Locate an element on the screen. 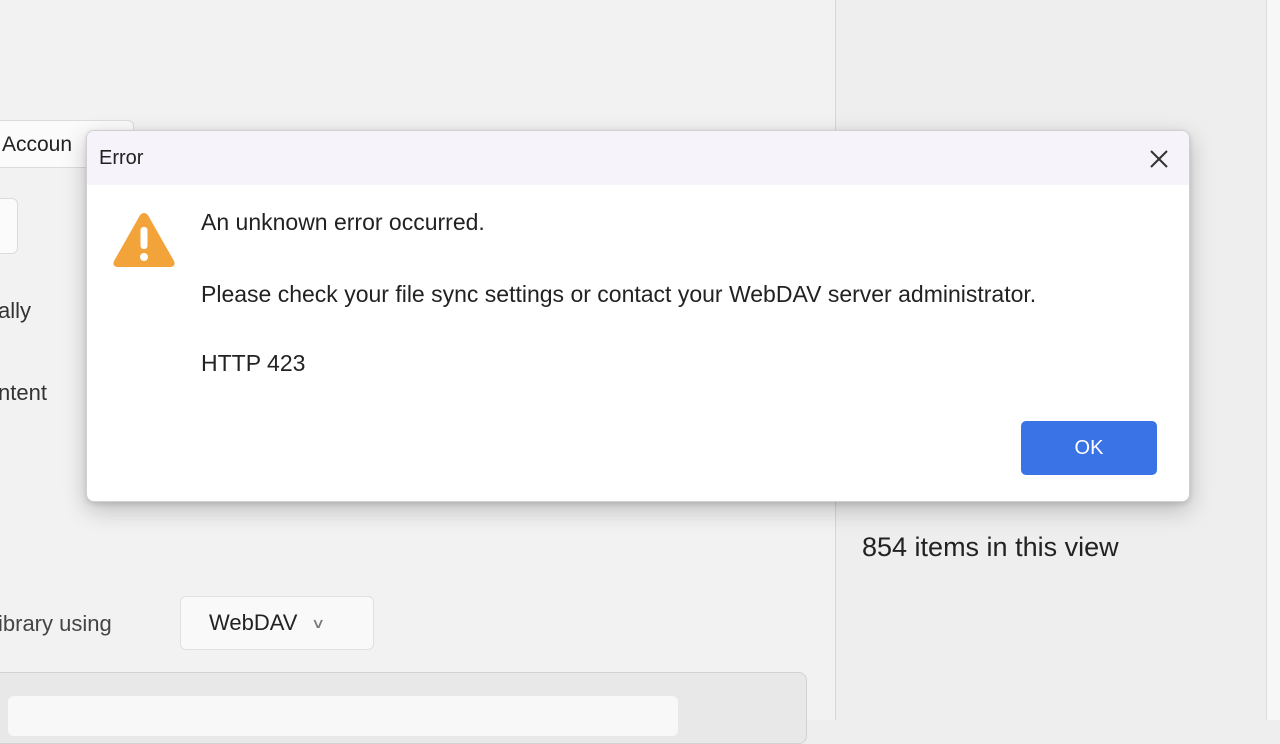  error-code: HTTP 423 is located at coordinates (253, 363).